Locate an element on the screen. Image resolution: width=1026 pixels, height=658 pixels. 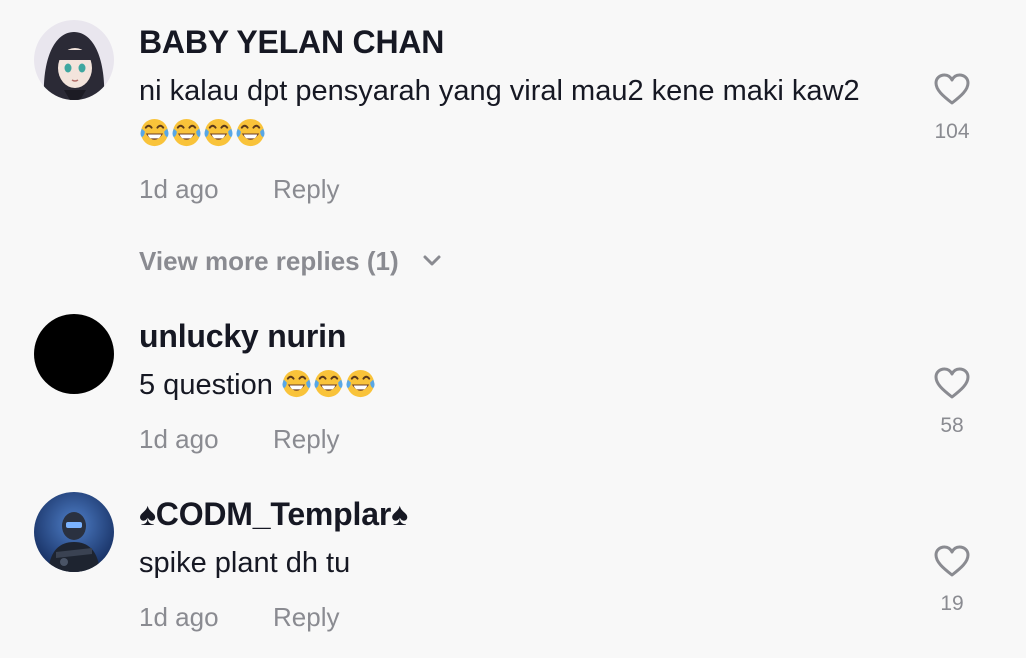
like-control: 58 is located at coordinates (952, 402).